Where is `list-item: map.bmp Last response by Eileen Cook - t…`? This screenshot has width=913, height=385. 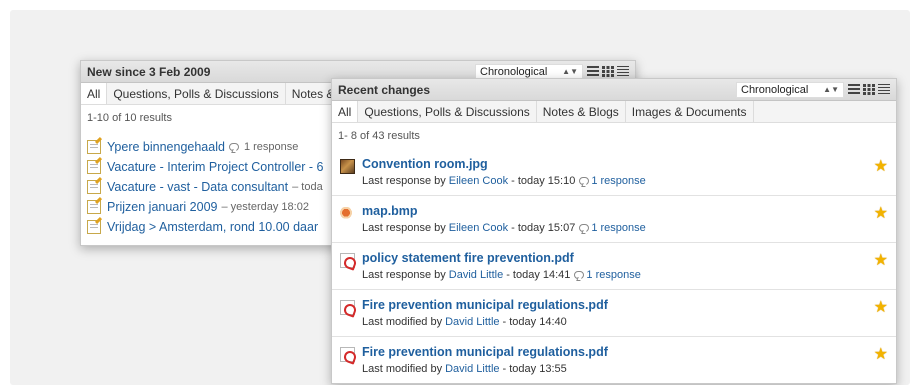 list-item: map.bmp Last response by Eileen Cook - t… is located at coordinates (614, 219).